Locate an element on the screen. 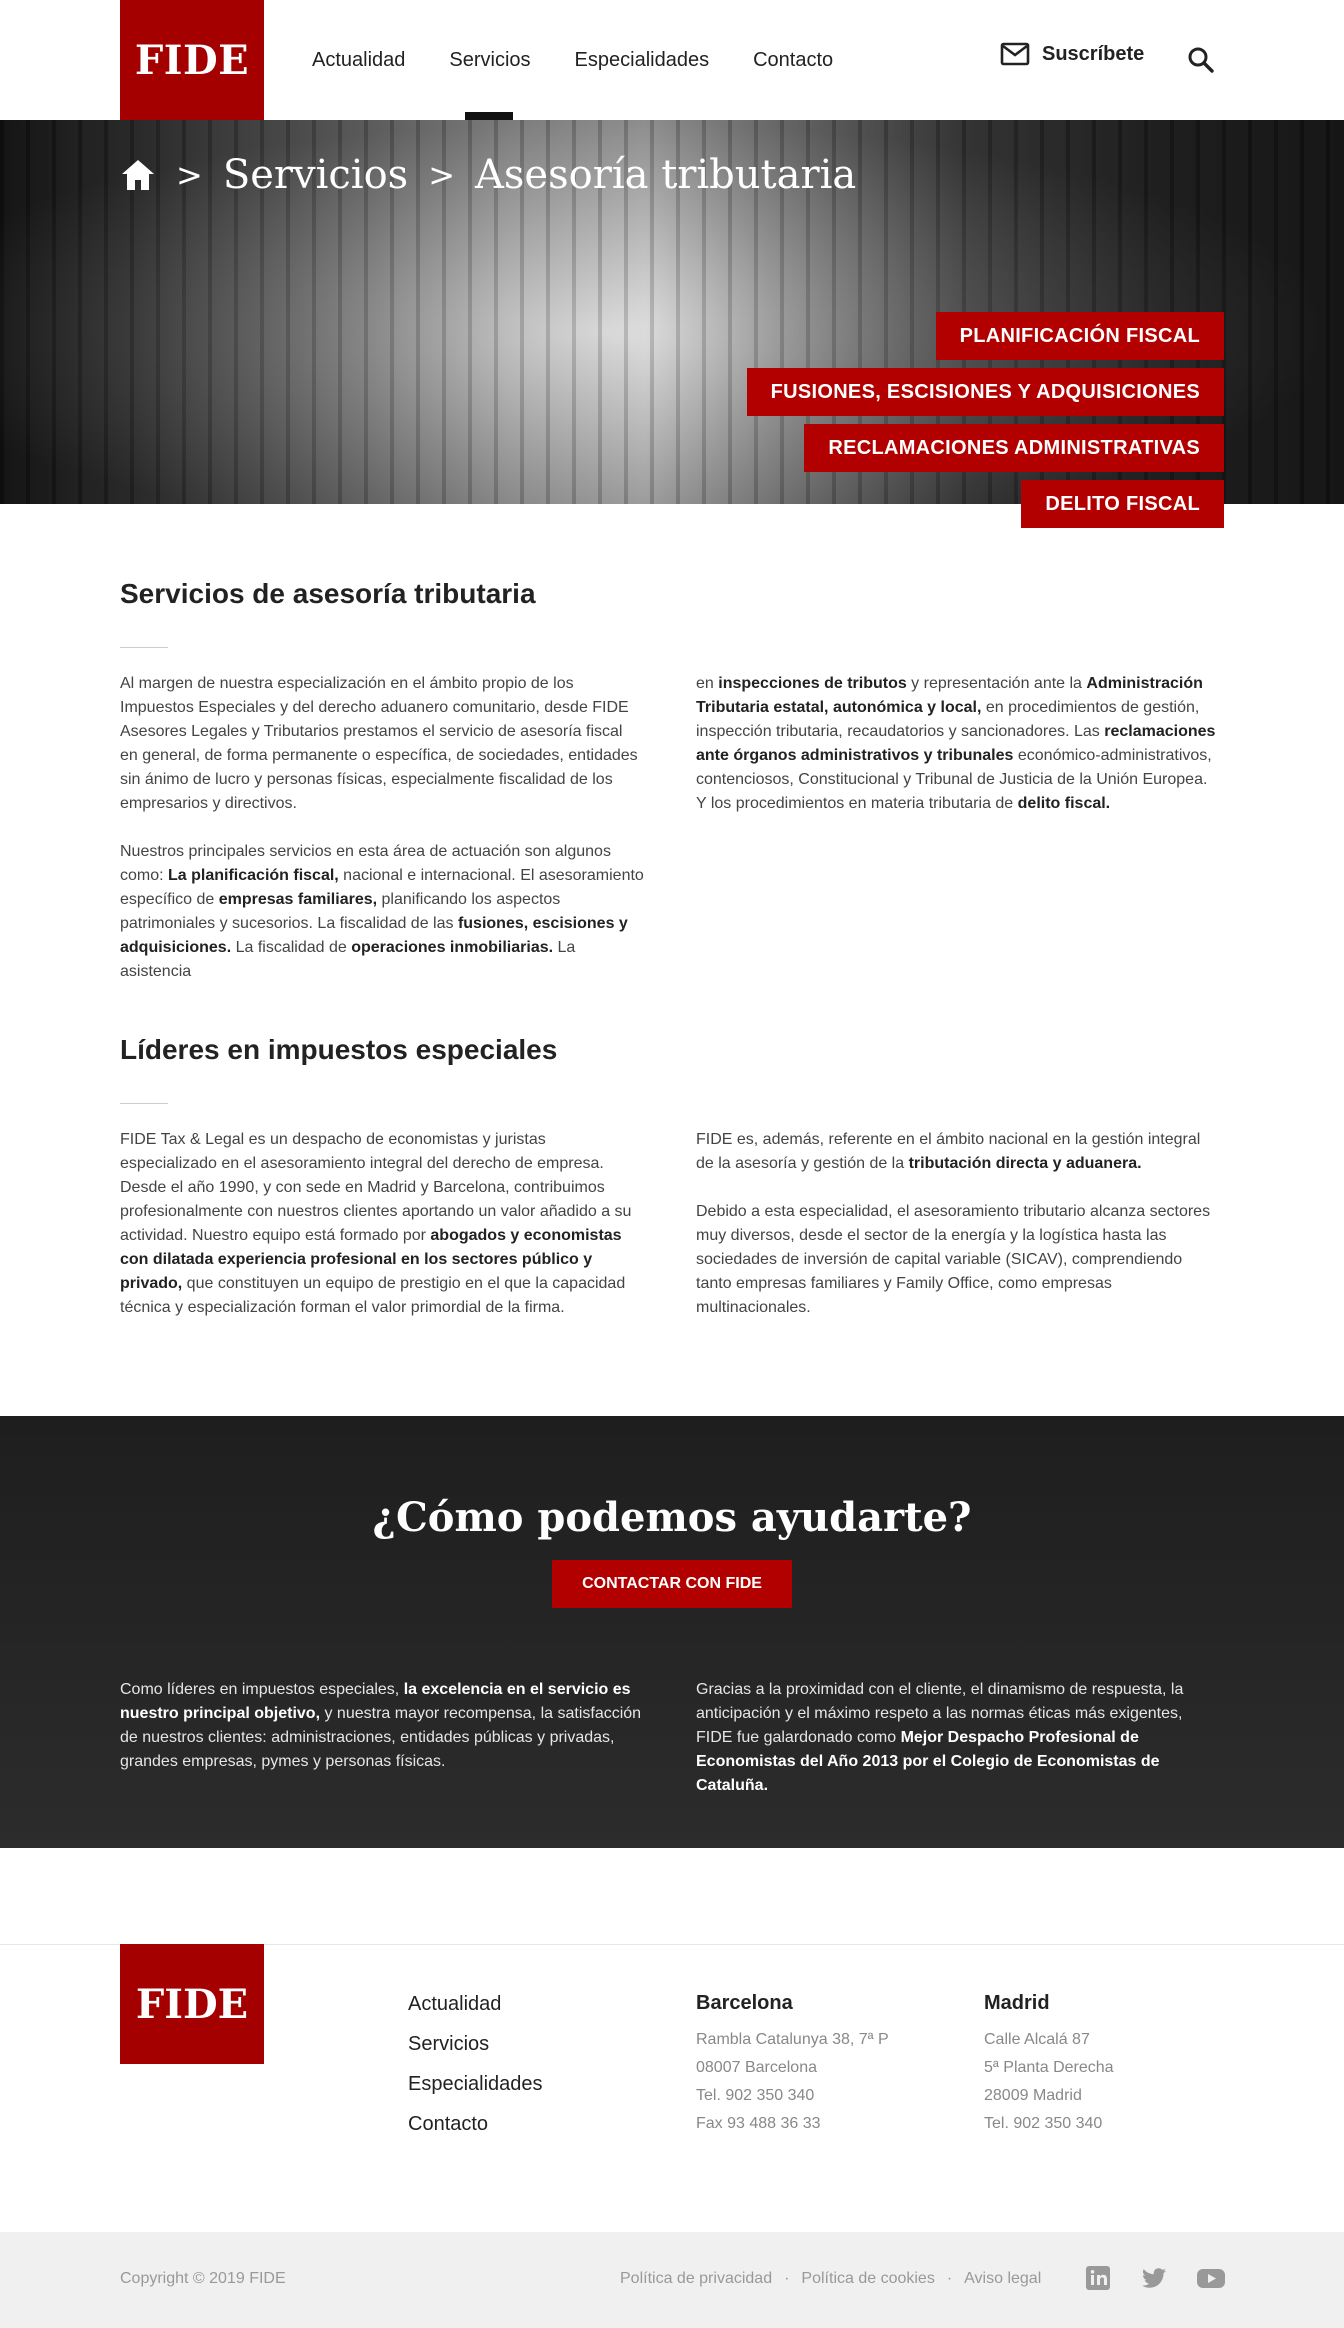 The image size is (1344, 2328). office-address-line: 28009 Madrid is located at coordinates (1033, 2095).